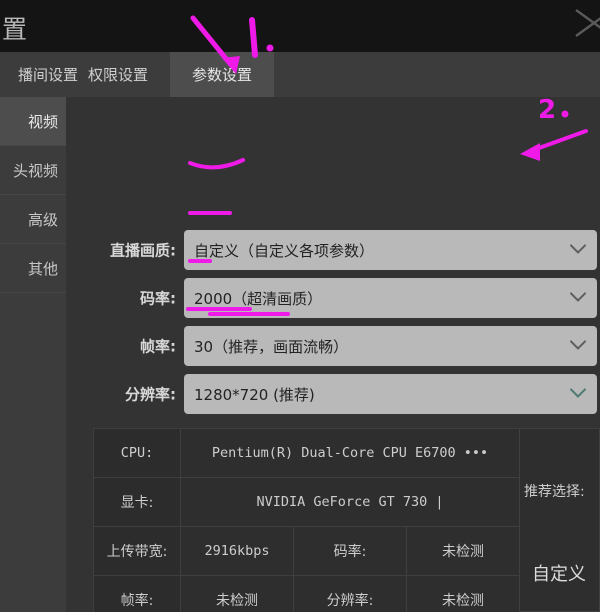 The height and width of the screenshot is (612, 600). I want to click on table-cell: Pentium(R) Dual-Core CPU E6700 •••, so click(350, 453).